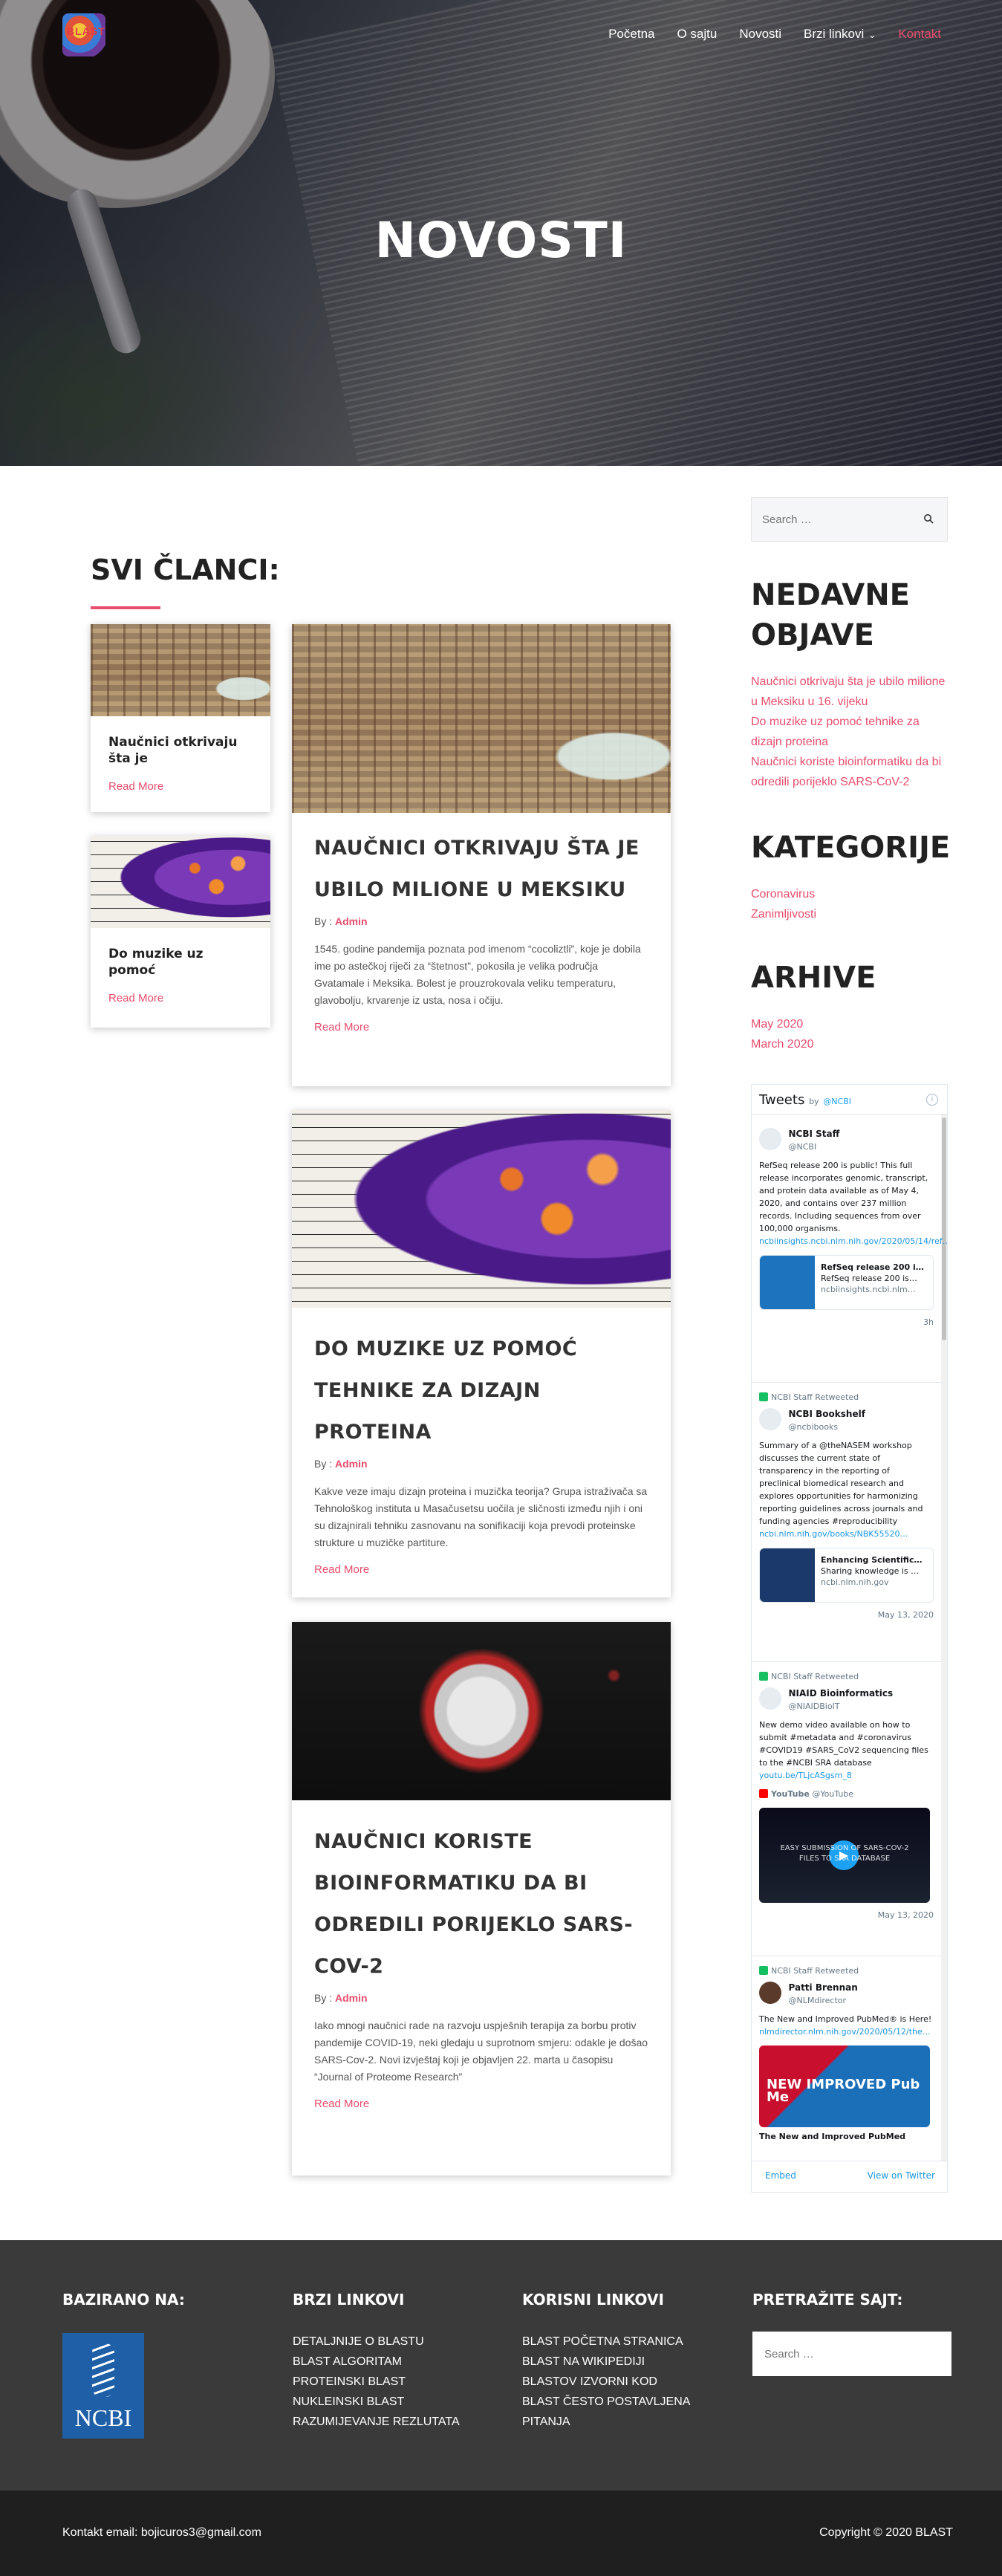  I want to click on twitter-header: Tweets by @NCBI, so click(849, 1100).